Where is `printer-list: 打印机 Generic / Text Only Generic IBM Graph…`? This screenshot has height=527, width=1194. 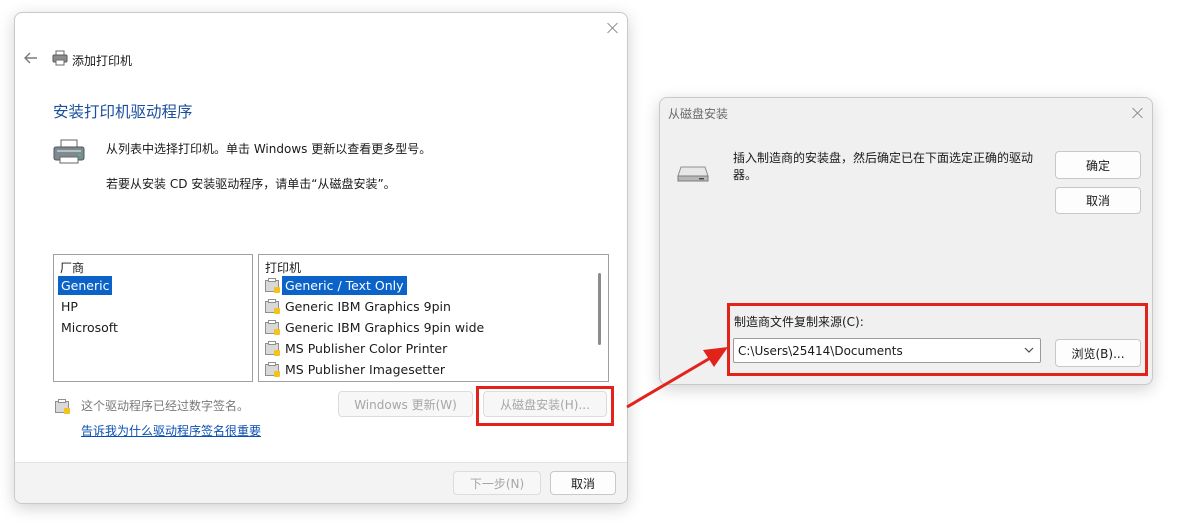
printer-list: 打印机 Generic / Text Only Generic IBM Graph… is located at coordinates (433, 318).